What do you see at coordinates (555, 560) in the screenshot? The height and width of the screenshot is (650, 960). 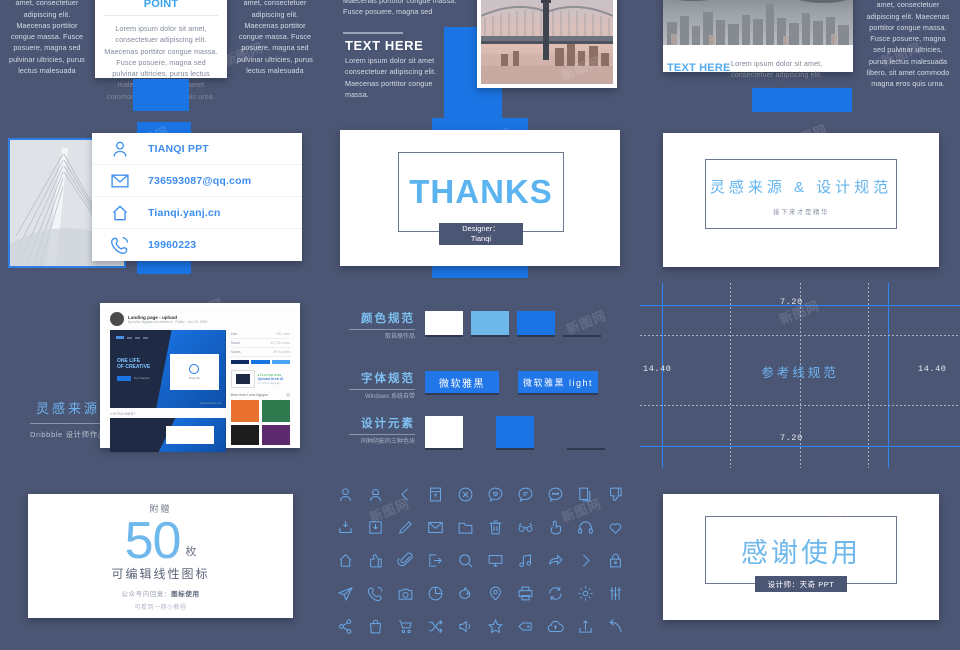 I see `forward-icon` at bounding box center [555, 560].